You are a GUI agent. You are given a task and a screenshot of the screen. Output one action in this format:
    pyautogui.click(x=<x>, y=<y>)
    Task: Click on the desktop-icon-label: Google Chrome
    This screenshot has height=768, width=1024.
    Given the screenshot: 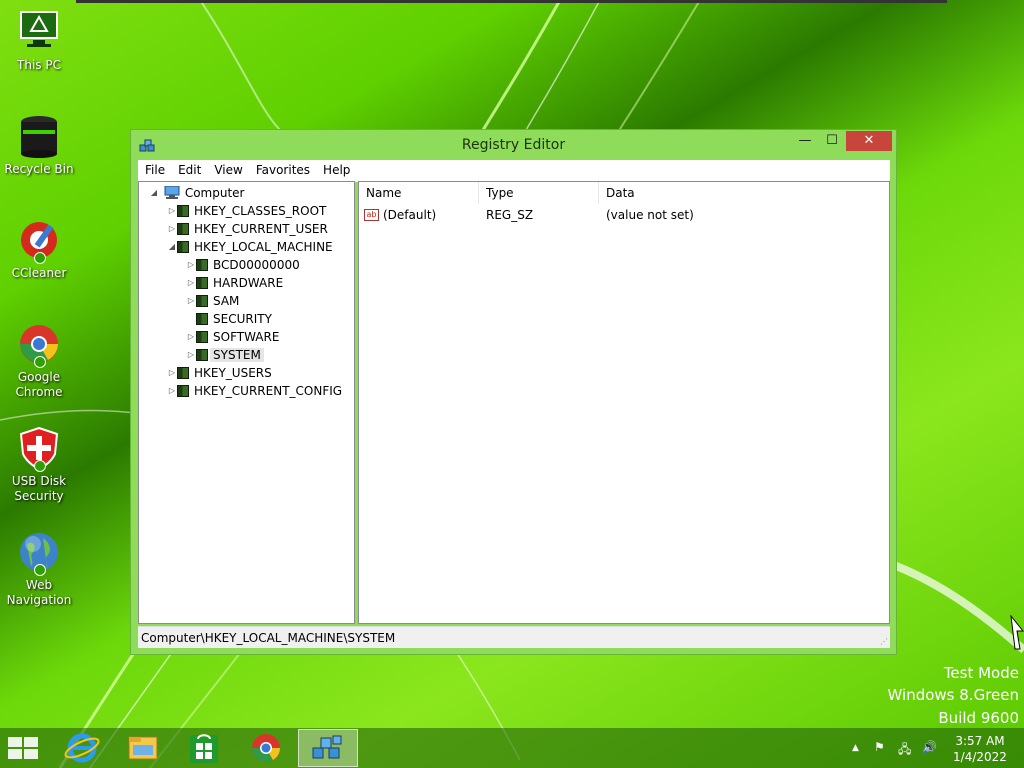 What is the action you would take?
    pyautogui.click(x=39, y=384)
    